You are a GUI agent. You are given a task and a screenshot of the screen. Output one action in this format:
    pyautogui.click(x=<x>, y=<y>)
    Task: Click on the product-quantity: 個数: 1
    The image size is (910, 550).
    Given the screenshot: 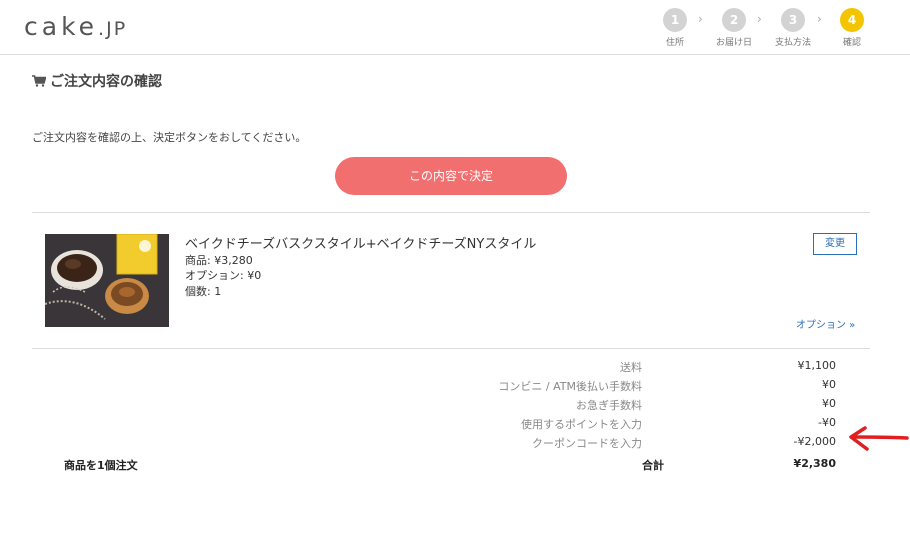 What is the action you would take?
    pyautogui.click(x=203, y=291)
    